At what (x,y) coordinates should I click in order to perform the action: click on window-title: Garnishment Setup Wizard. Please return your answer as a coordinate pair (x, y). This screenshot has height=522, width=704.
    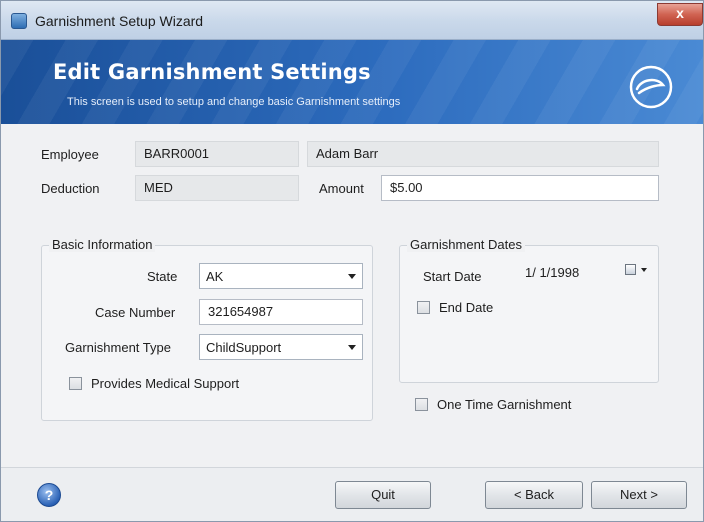
    Looking at the image, I should click on (119, 21).